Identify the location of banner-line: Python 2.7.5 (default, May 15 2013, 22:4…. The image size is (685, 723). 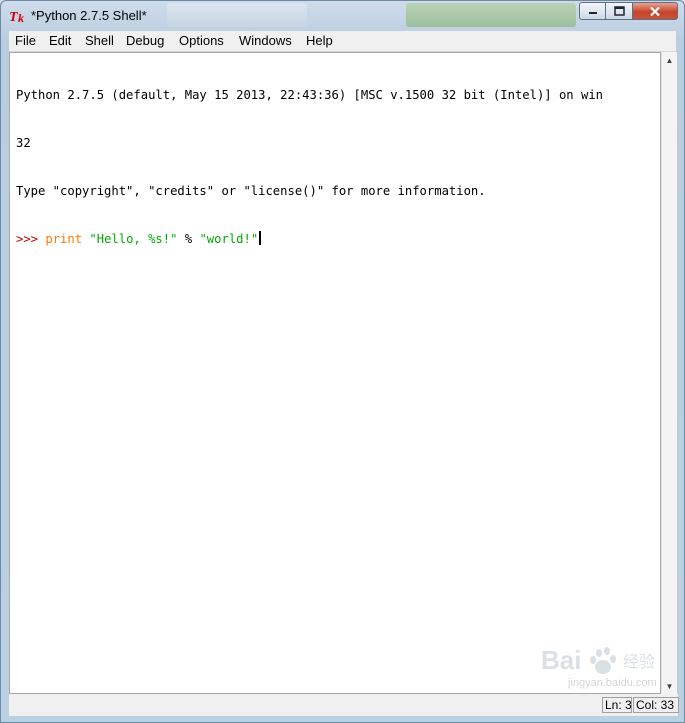
(309, 95).